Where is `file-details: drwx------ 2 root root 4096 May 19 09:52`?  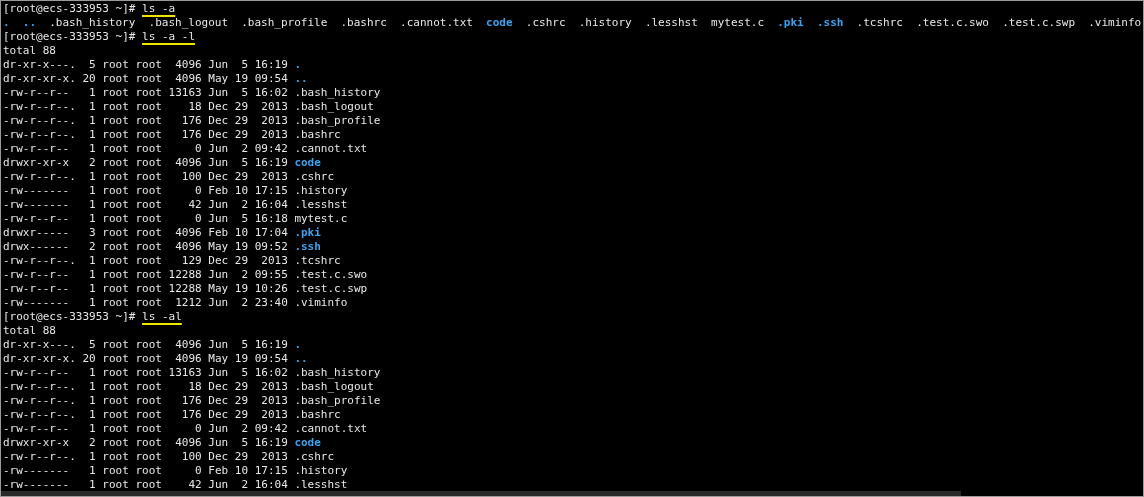
file-details: drwx------ 2 root root 4096 May 19 09:52 is located at coordinates (145, 247).